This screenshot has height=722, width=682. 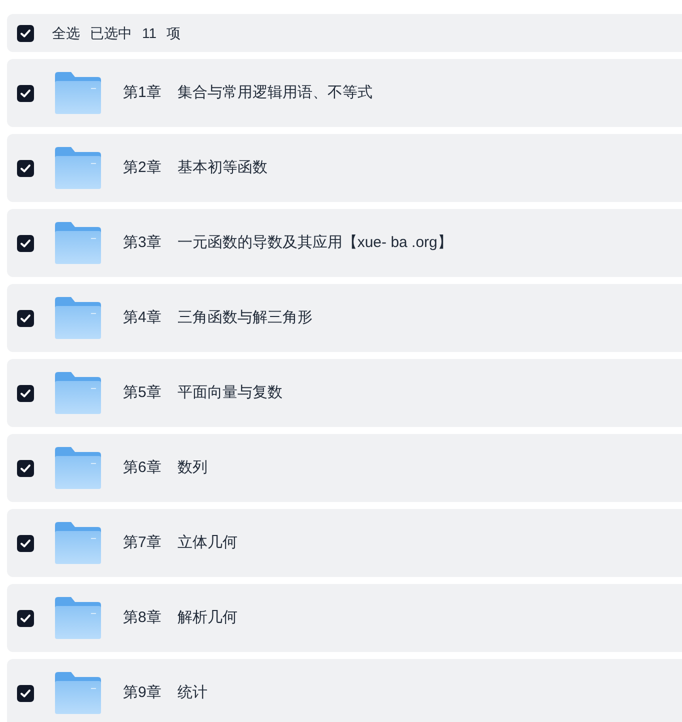 What do you see at coordinates (344, 690) in the screenshot?
I see `folder-row: 第9章 统计` at bounding box center [344, 690].